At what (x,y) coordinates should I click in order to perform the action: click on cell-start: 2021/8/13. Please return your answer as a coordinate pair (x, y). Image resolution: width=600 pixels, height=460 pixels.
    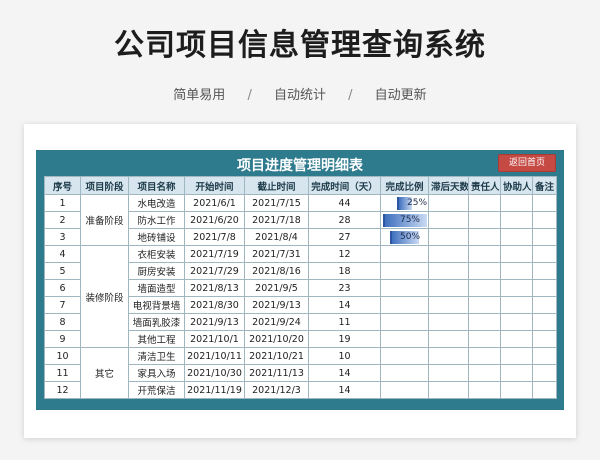
    Looking at the image, I should click on (214, 288).